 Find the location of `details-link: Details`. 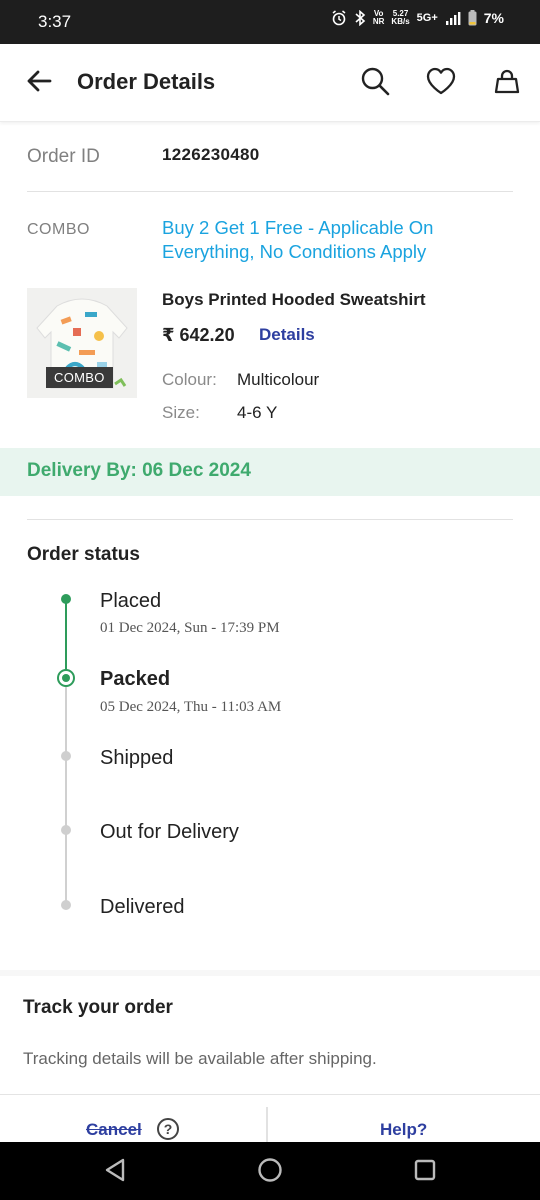

details-link: Details is located at coordinates (287, 335).